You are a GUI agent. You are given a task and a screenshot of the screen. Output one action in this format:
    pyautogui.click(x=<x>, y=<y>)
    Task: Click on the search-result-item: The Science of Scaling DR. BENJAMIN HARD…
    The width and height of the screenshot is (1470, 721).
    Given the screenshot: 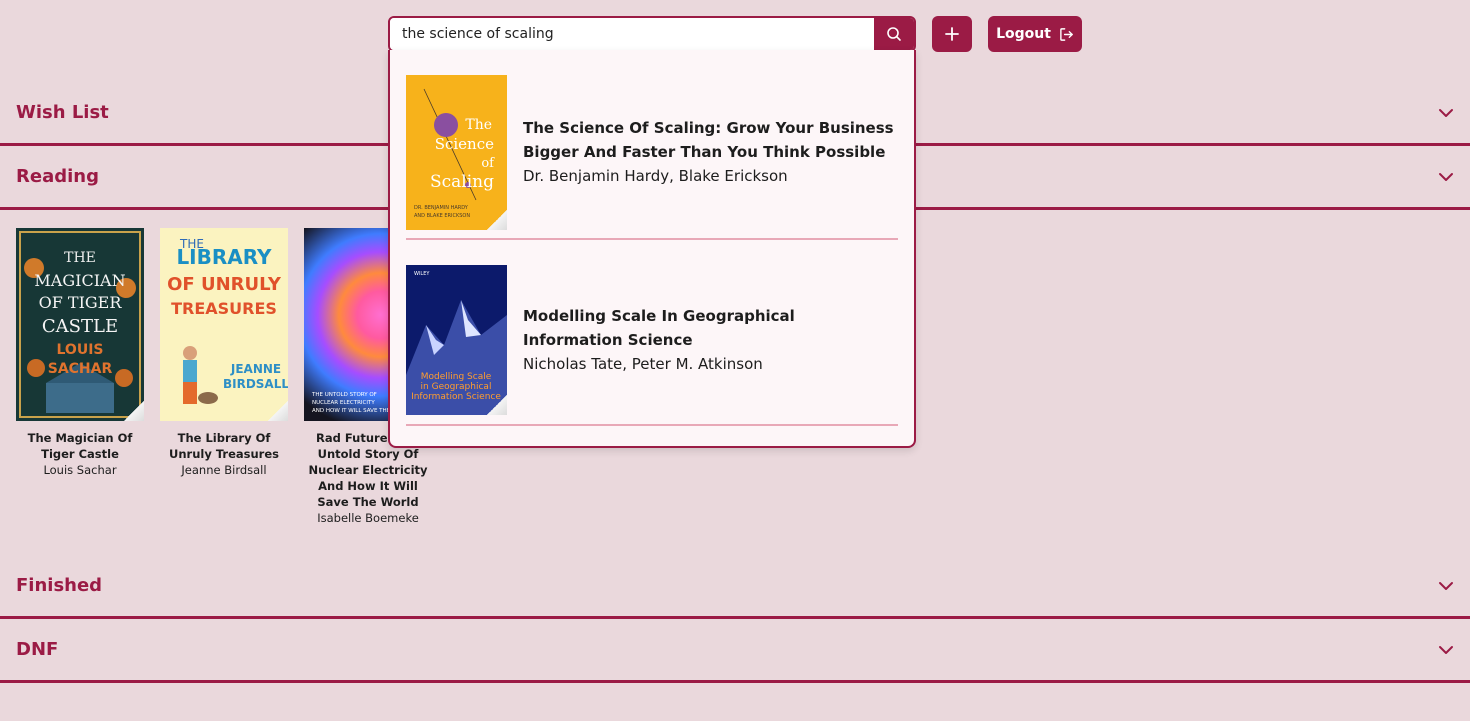 What is the action you would take?
    pyautogui.click(x=652, y=145)
    